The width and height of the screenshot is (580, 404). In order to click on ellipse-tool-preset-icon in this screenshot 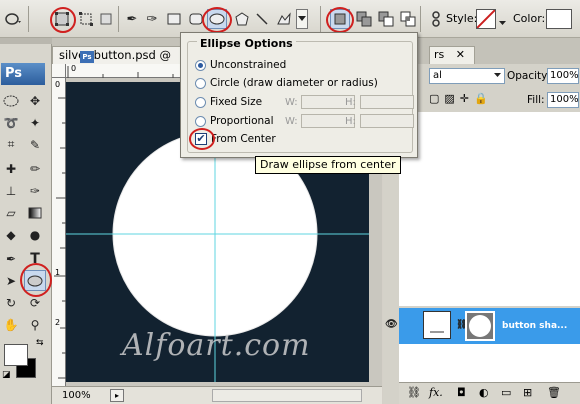, I will do `click(14, 19)`.